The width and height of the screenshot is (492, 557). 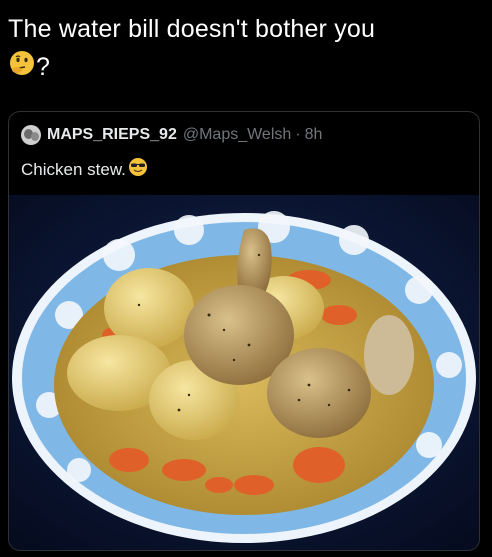 What do you see at coordinates (237, 135) in the screenshot?
I see `user-handle: @Maps_Welsh` at bounding box center [237, 135].